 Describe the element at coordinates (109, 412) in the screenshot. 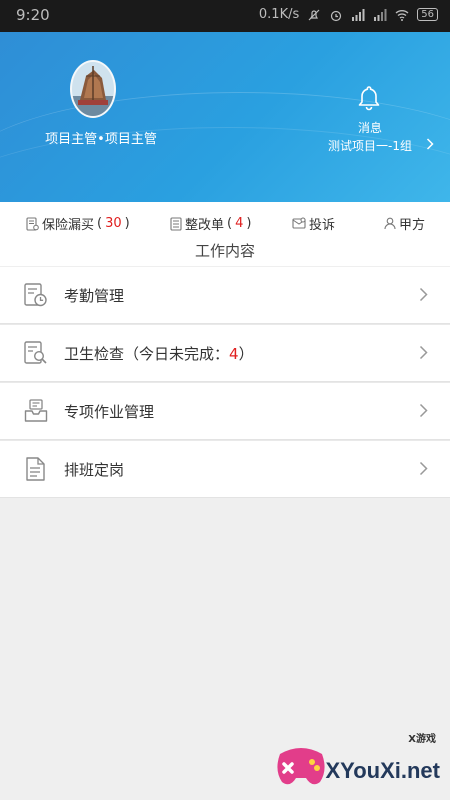

I see `menu-item-label: 专项作业管理` at that location.